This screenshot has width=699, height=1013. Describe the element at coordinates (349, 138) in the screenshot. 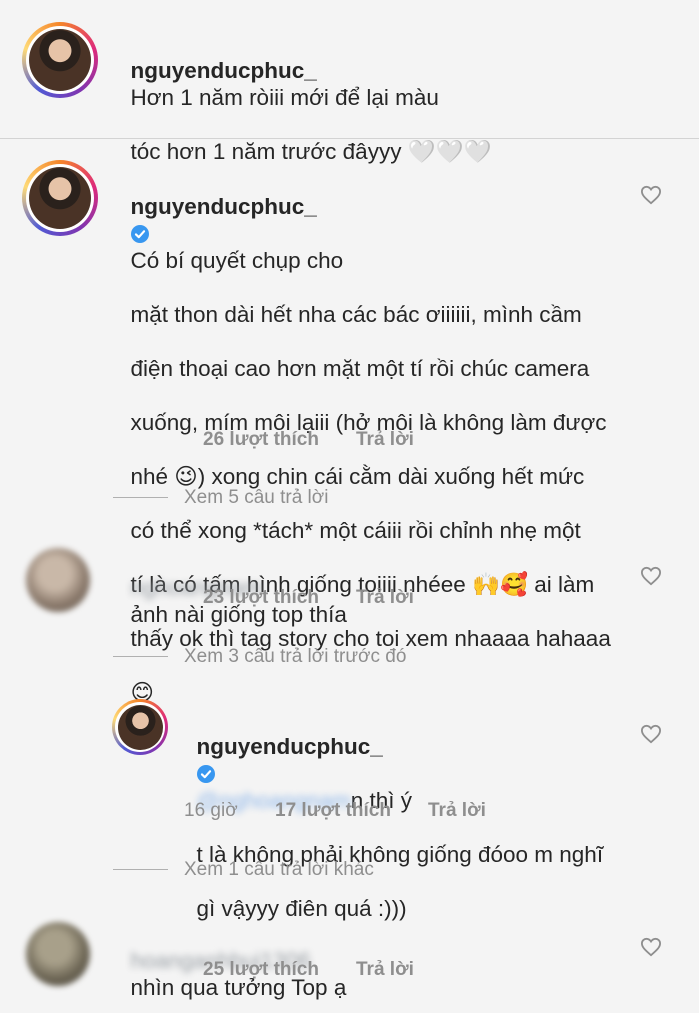

I see `caption-divider` at that location.